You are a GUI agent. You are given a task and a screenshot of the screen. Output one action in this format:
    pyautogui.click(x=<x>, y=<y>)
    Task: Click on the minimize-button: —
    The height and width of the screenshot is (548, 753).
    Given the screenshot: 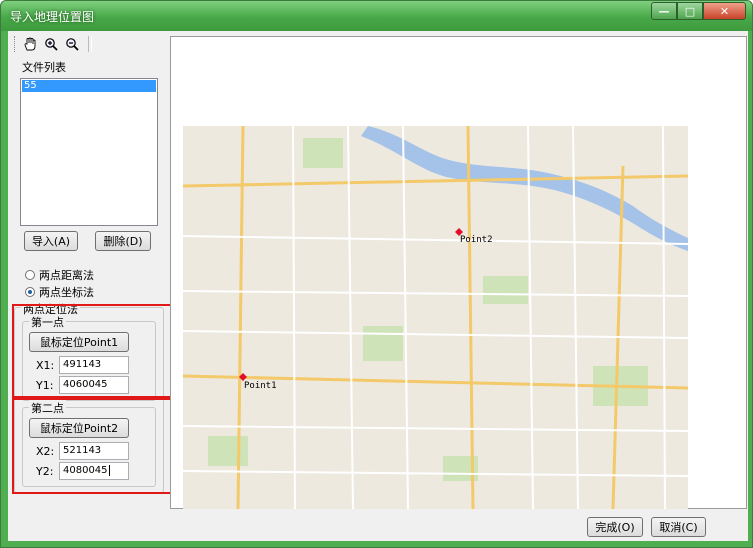 What is the action you would take?
    pyautogui.click(x=664, y=11)
    